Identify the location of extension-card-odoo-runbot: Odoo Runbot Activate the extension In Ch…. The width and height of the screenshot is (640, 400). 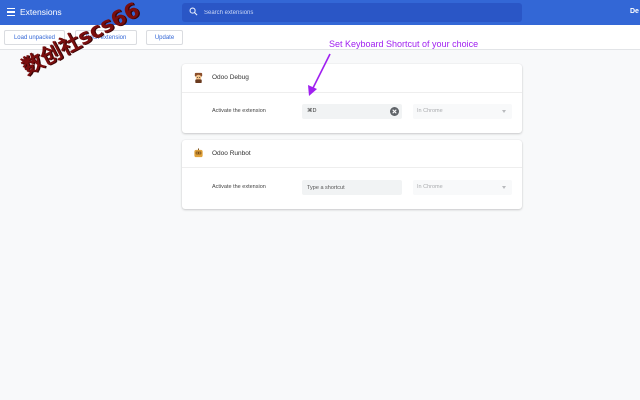
(352, 174).